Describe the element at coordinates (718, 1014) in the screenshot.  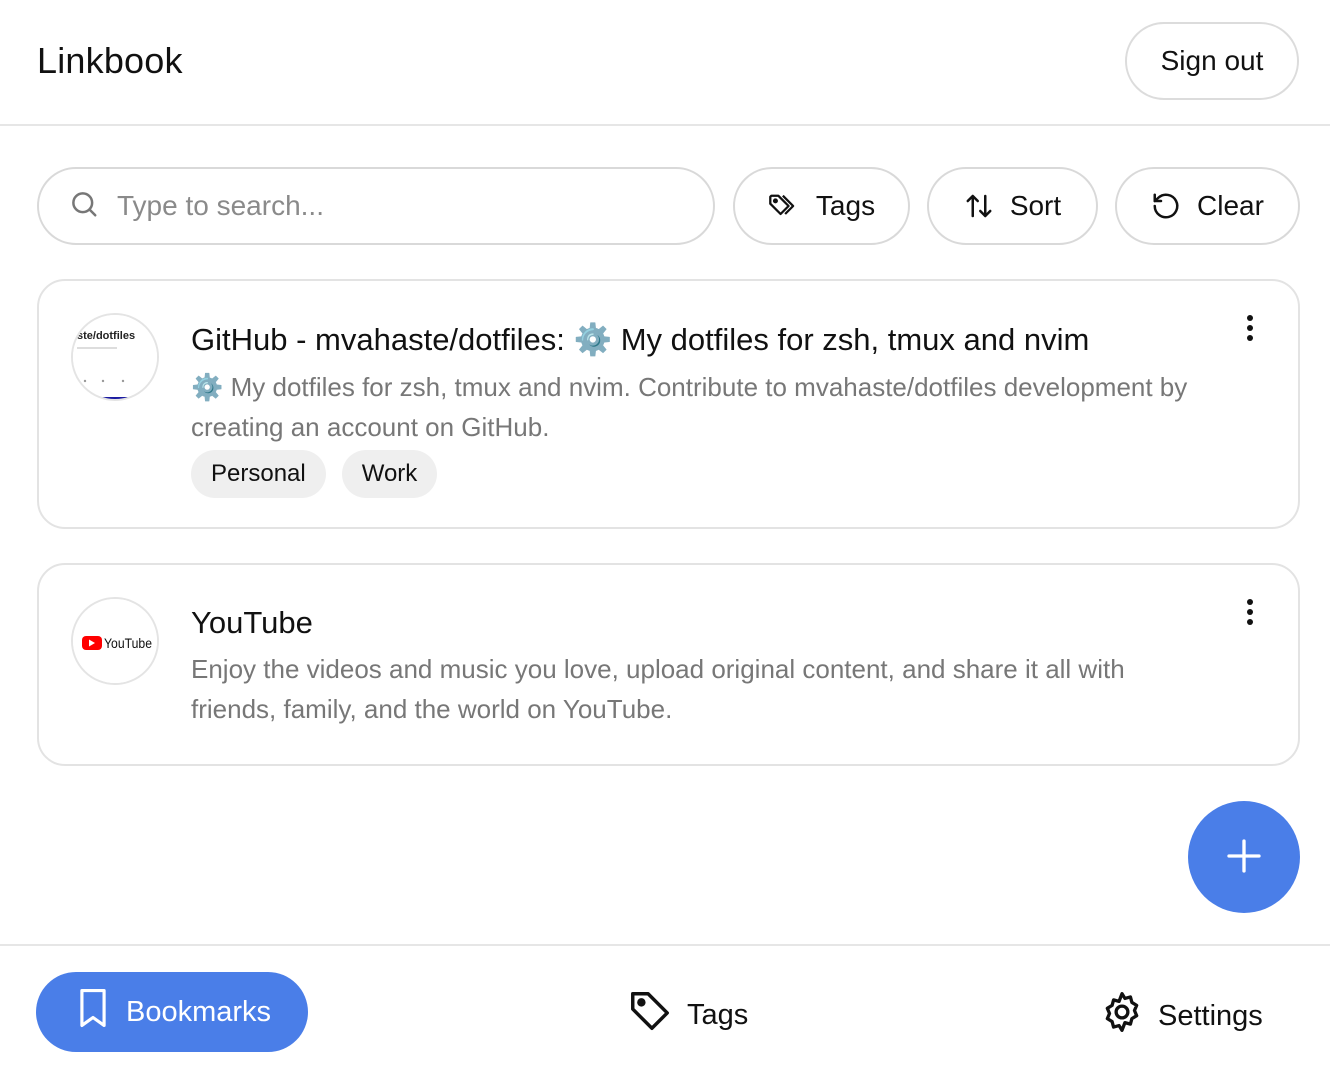
I see `nav-tags-label: Tags` at that location.